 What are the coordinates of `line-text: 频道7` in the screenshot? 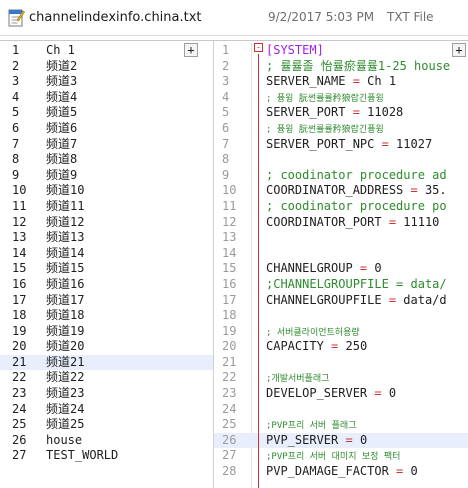 It's located at (61, 145).